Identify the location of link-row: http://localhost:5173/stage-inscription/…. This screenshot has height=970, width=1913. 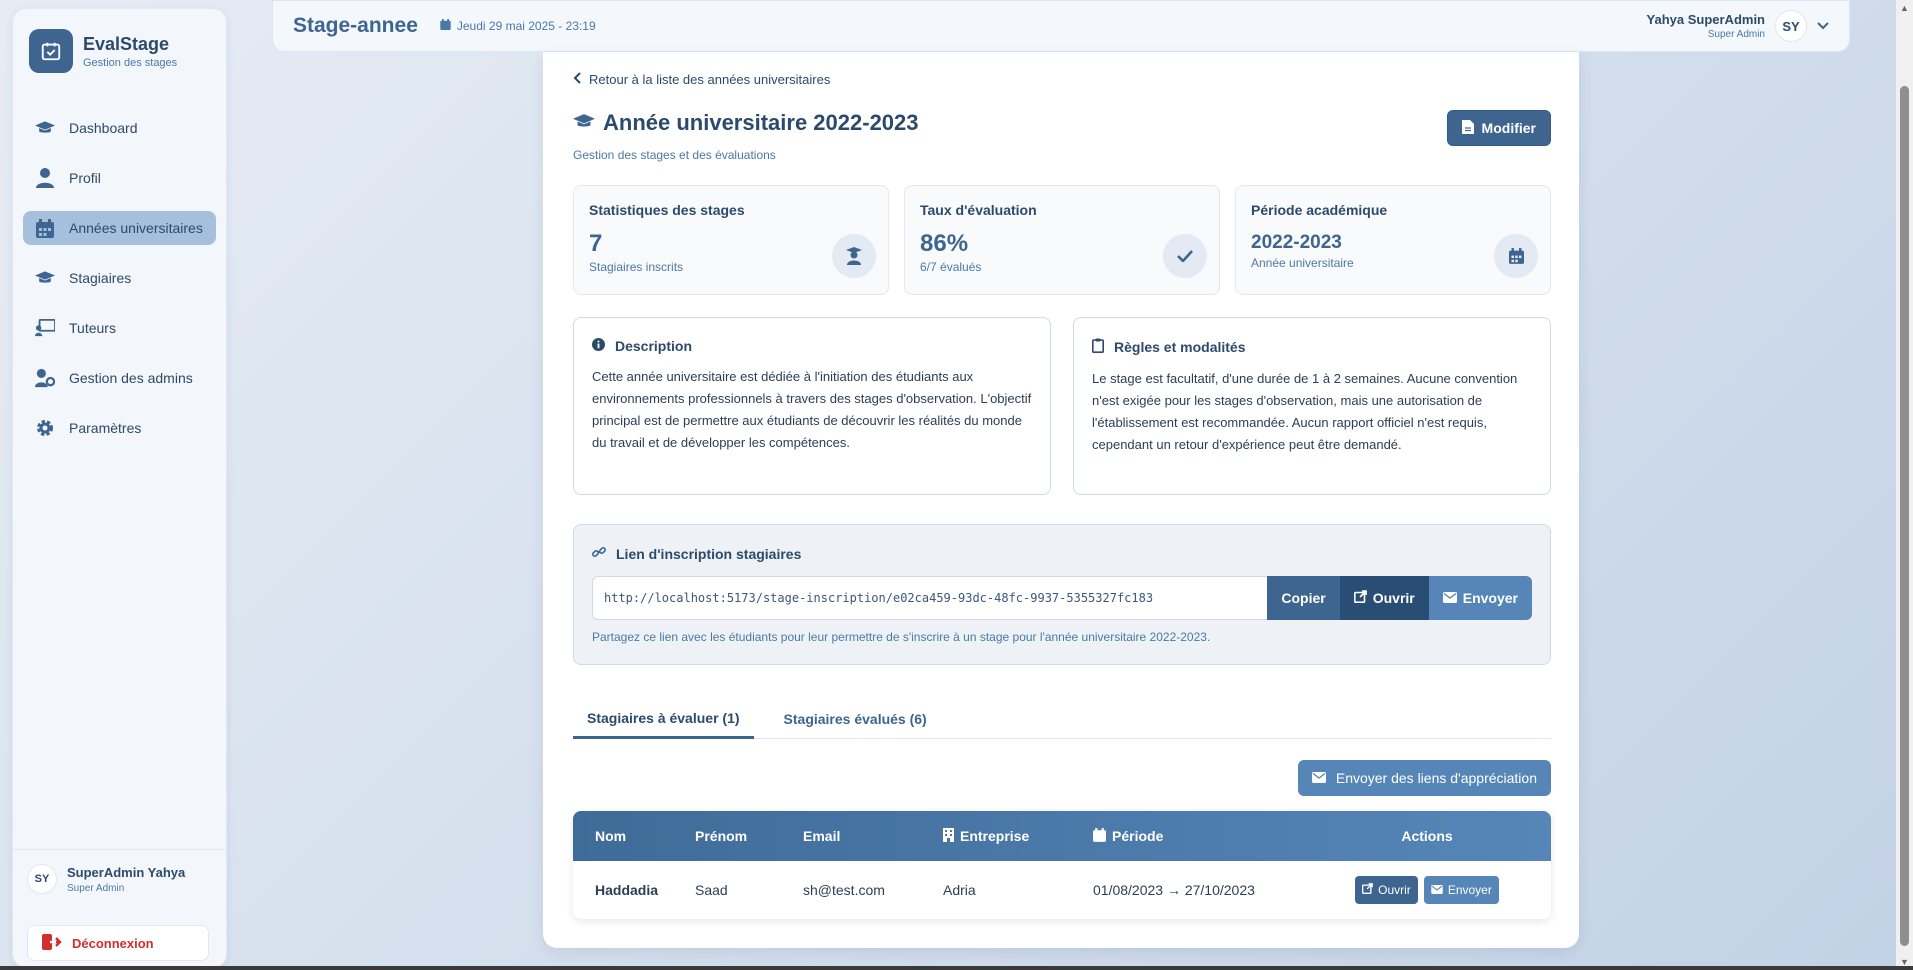
(1062, 598).